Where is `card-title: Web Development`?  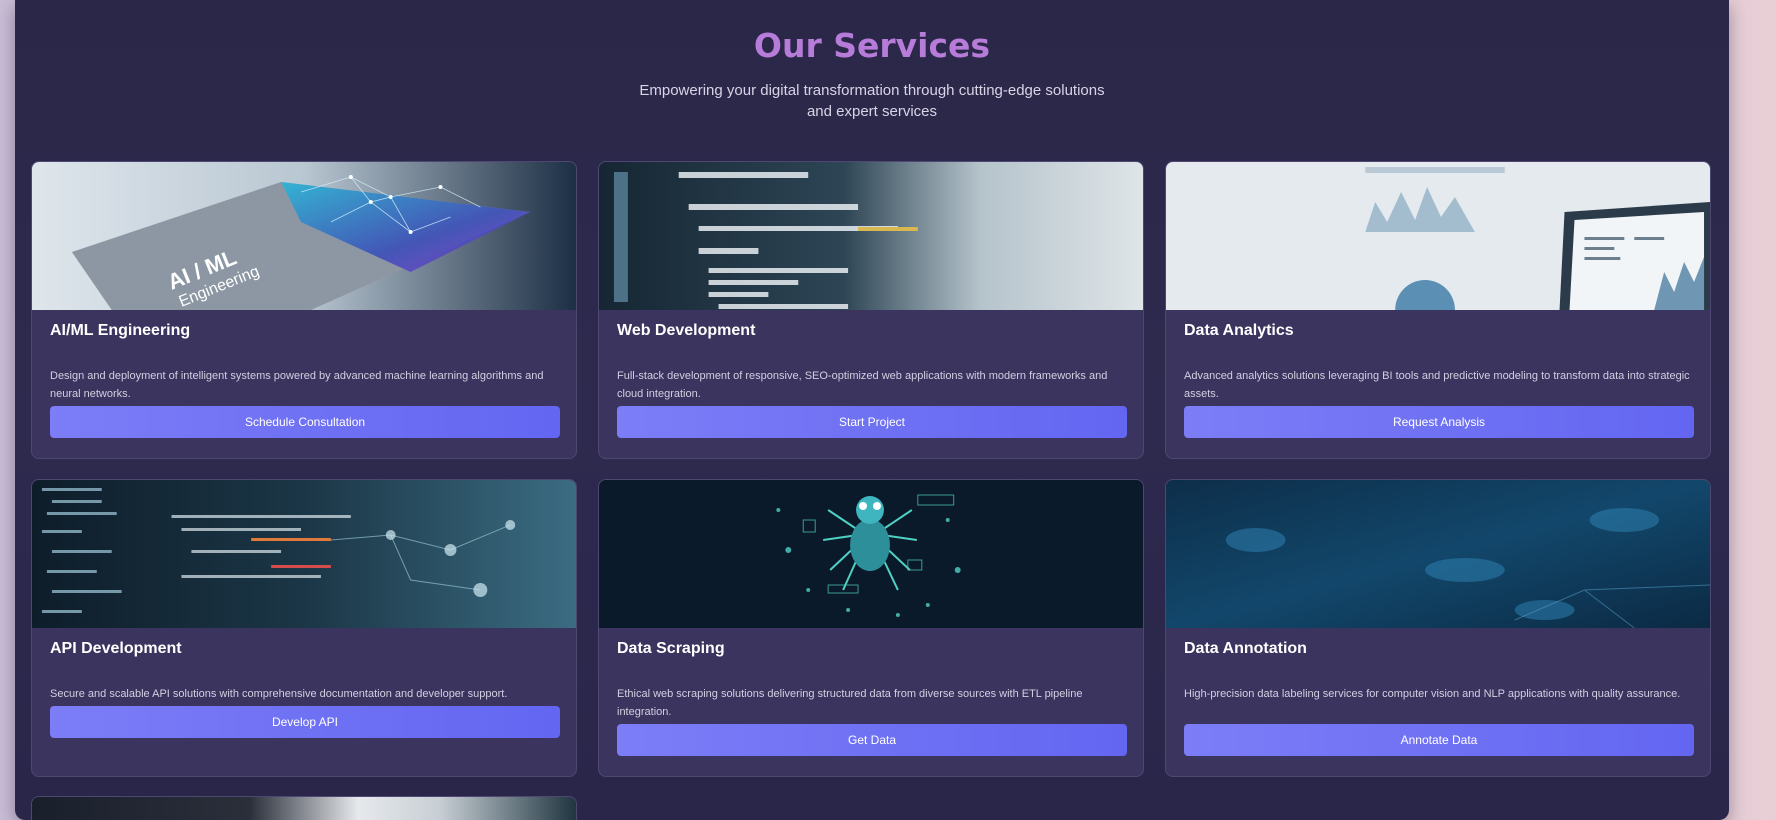 card-title: Web Development is located at coordinates (686, 330).